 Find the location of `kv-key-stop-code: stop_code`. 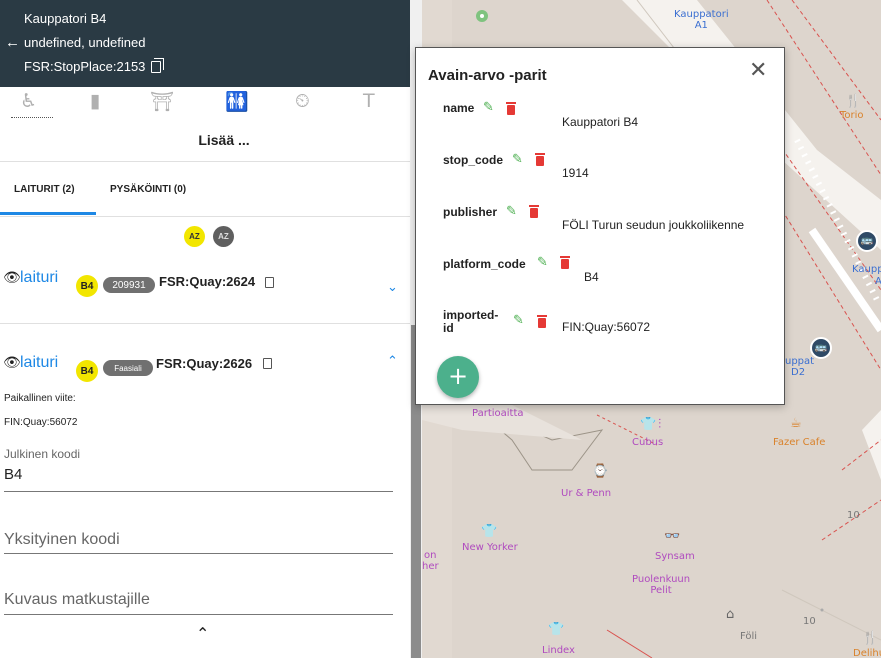

kv-key-stop-code: stop_code is located at coordinates (473, 160).